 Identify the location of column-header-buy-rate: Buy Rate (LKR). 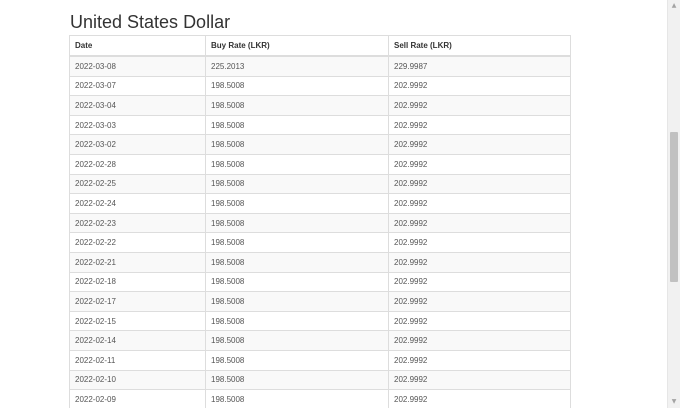
(297, 46).